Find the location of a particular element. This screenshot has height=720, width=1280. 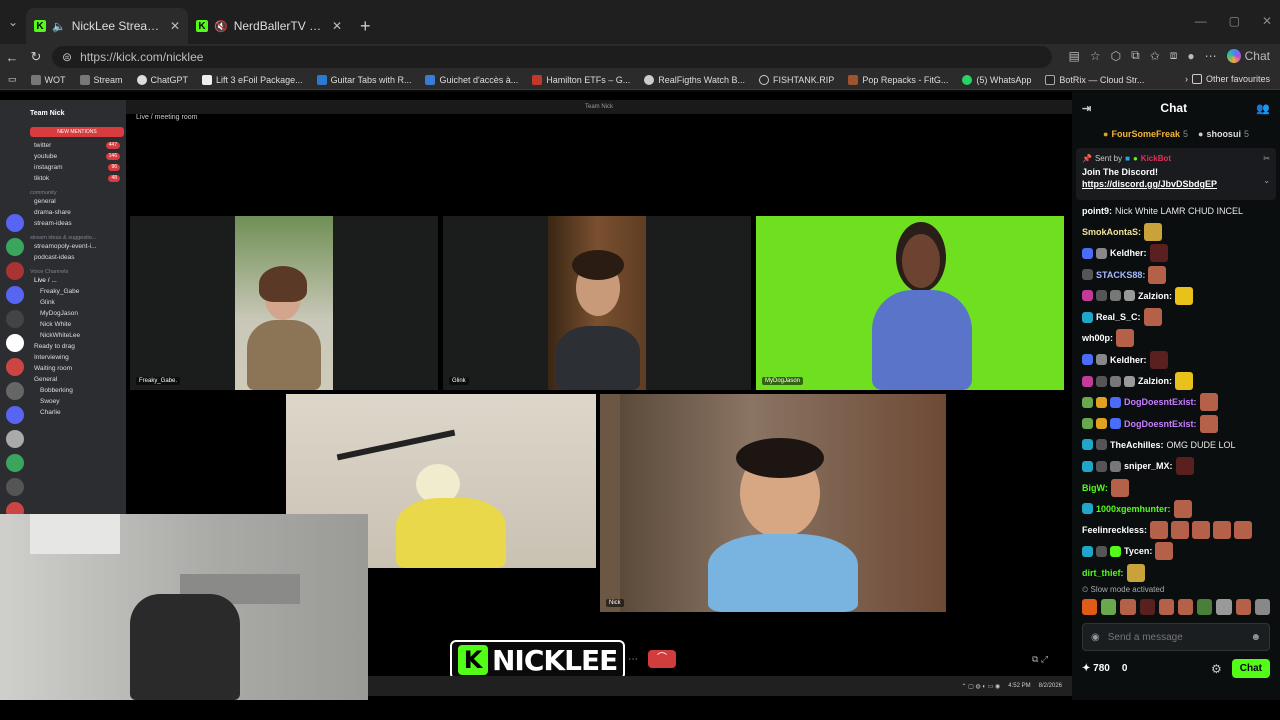

bookmarks-icon: ▭ is located at coordinates (12, 79).